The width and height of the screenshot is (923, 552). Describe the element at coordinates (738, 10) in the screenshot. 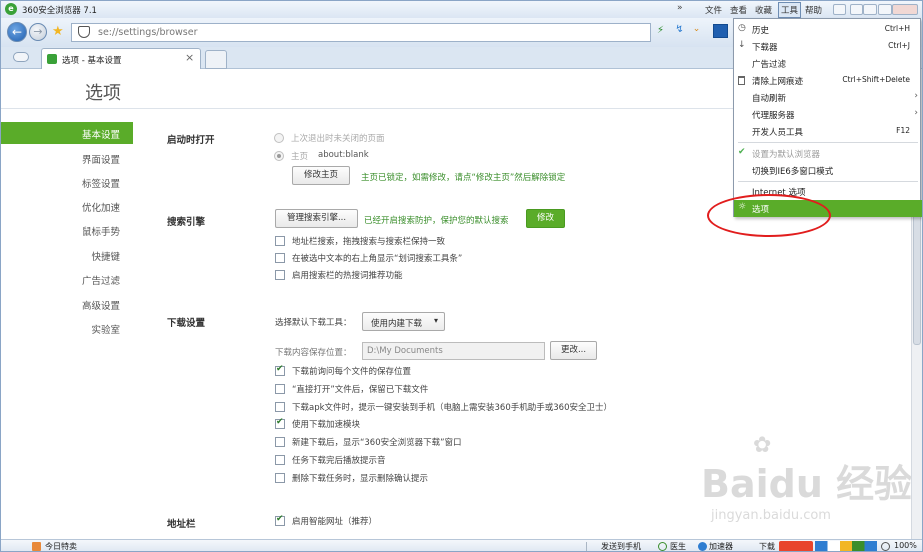

I see `menu-view: 查看` at that location.